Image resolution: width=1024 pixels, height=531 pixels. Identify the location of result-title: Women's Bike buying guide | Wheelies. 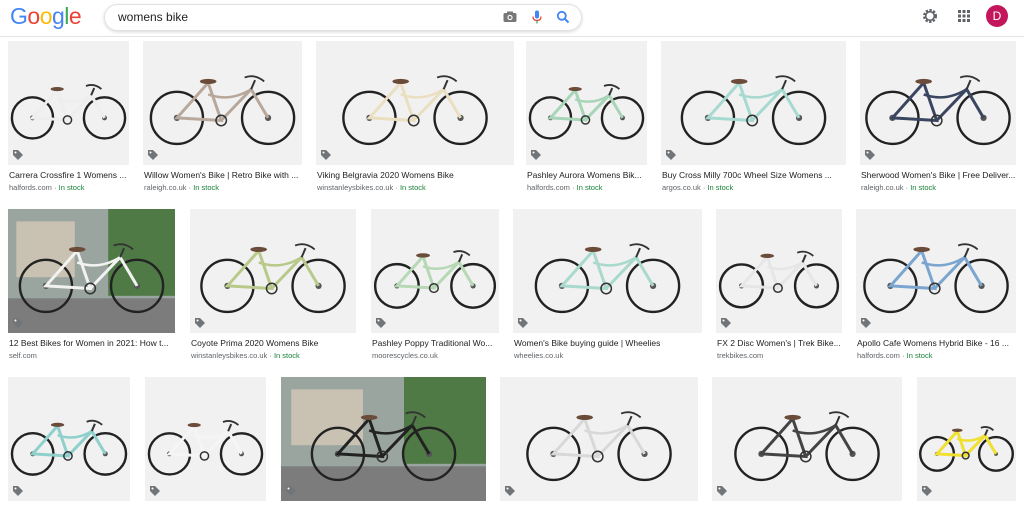
(608, 343).